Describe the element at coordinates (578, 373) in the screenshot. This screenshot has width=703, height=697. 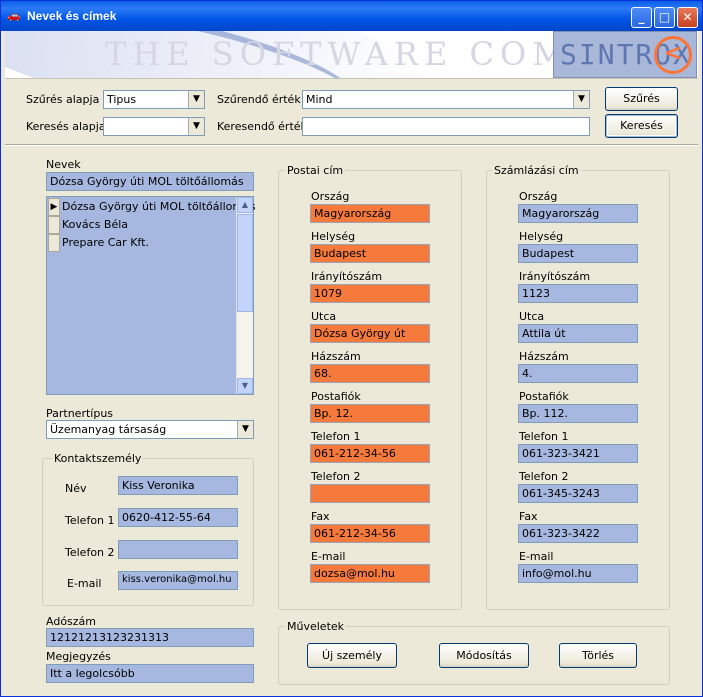
I see `billing-number-field: 4.` at that location.